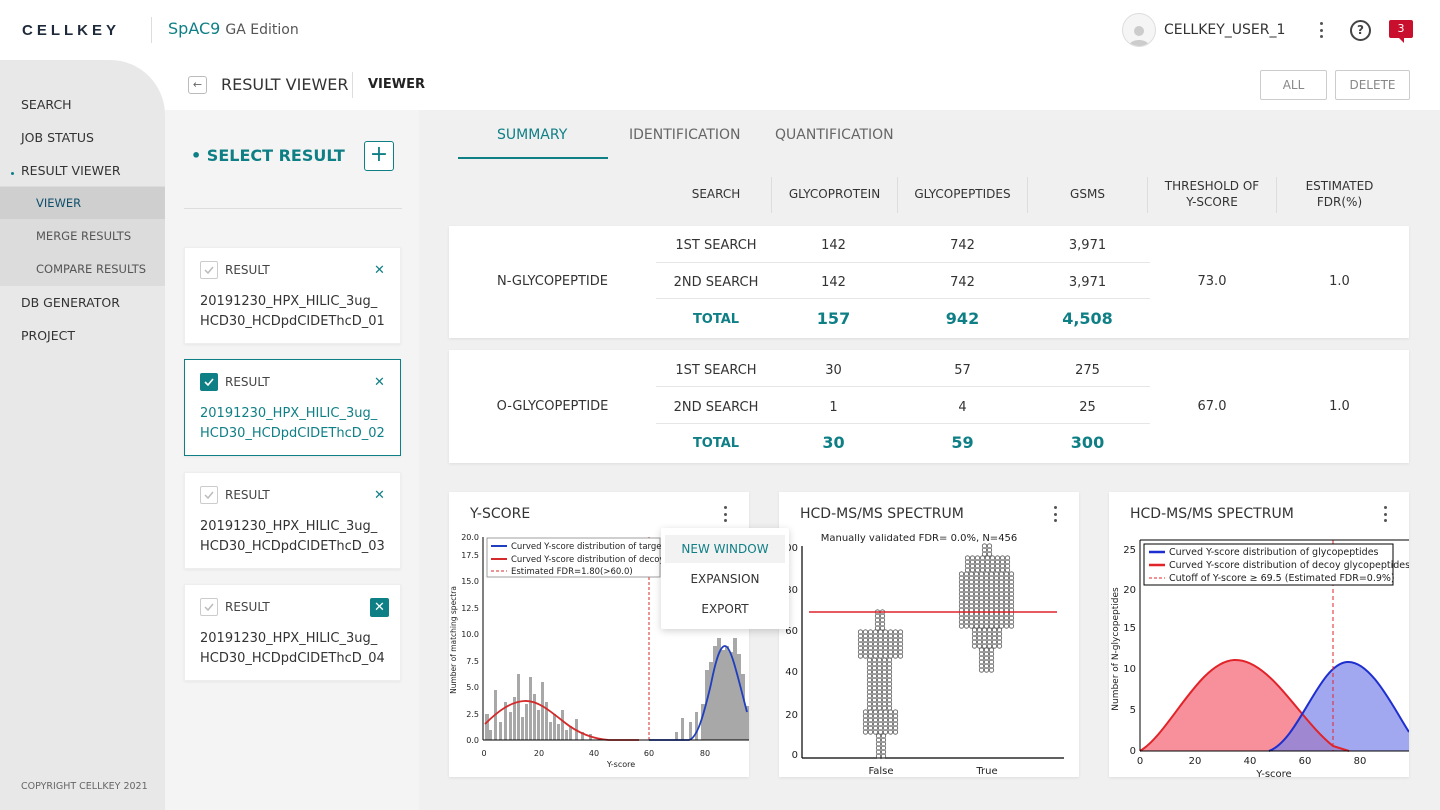  What do you see at coordinates (685, 135) in the screenshot?
I see `tab-identification: IDENTIFICATION` at bounding box center [685, 135].